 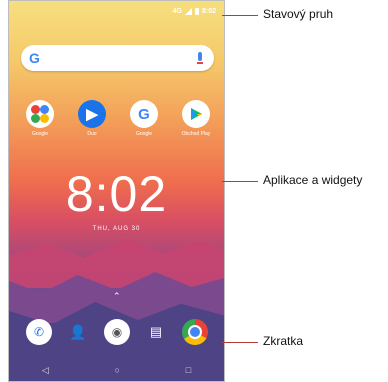 I want to click on phone-icon: ✆, so click(x=39, y=332).